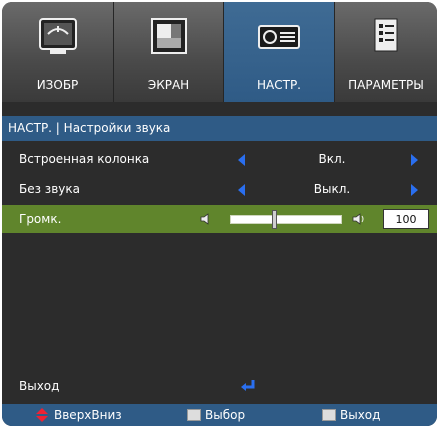  Describe the element at coordinates (58, 38) in the screenshot. I see `picture-icon` at that location.